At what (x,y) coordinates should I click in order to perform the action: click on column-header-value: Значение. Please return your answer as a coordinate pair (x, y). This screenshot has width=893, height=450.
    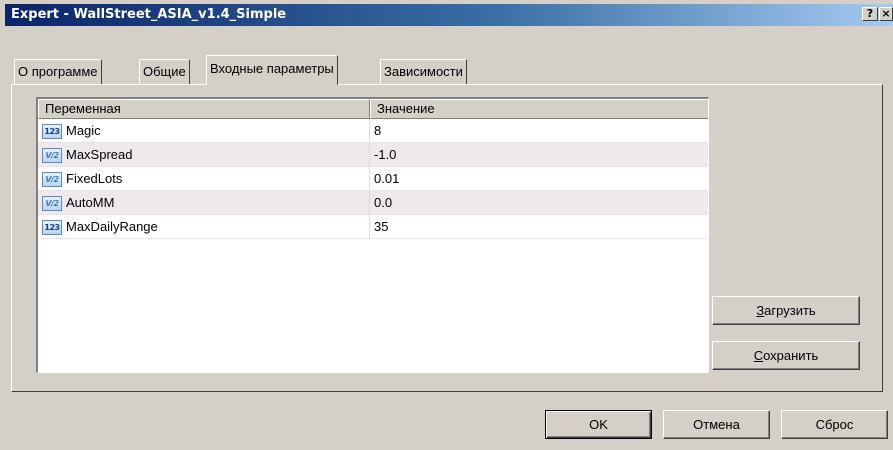
    Looking at the image, I should click on (539, 109).